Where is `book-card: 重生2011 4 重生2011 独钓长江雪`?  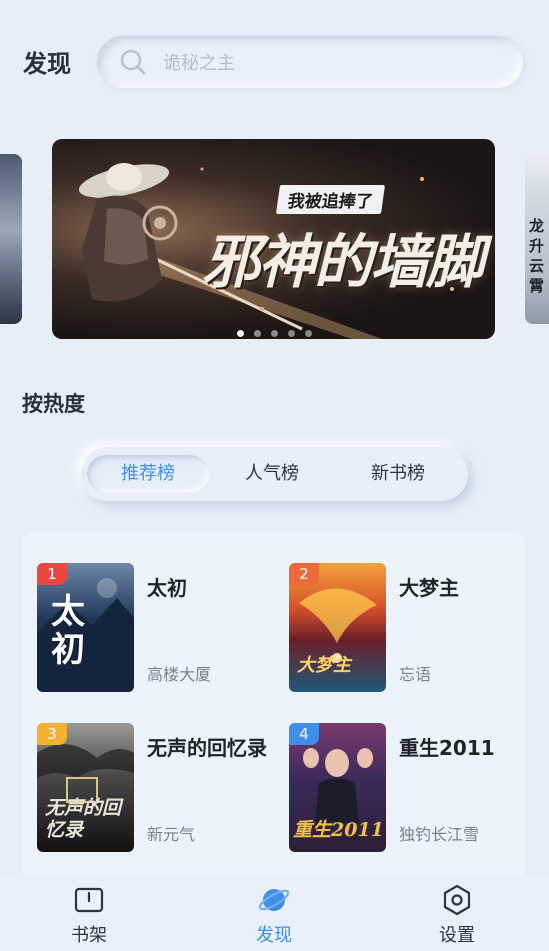
book-card: 重生2011 4 重生2011 独钓长江雪 is located at coordinates (409, 788).